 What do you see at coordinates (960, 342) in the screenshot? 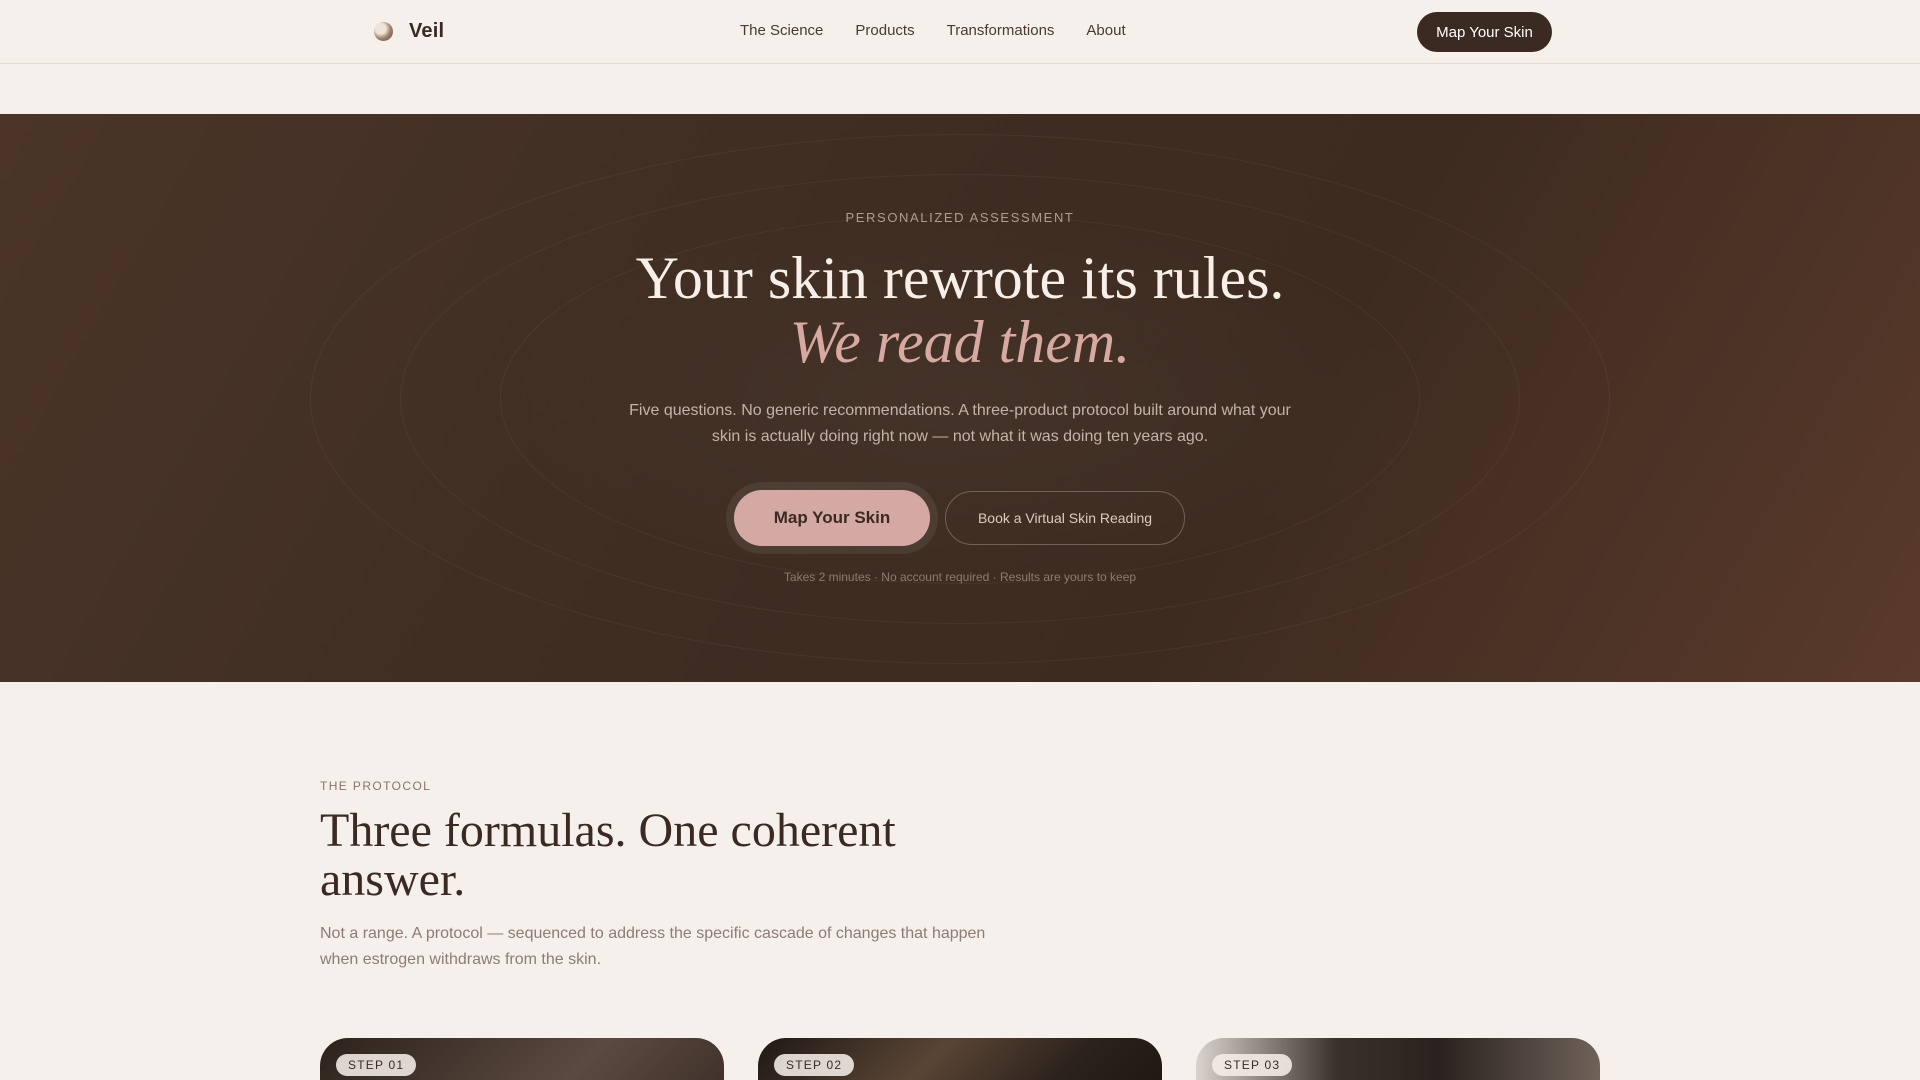
I see `hero-title-emphasis: We read them.` at bounding box center [960, 342].